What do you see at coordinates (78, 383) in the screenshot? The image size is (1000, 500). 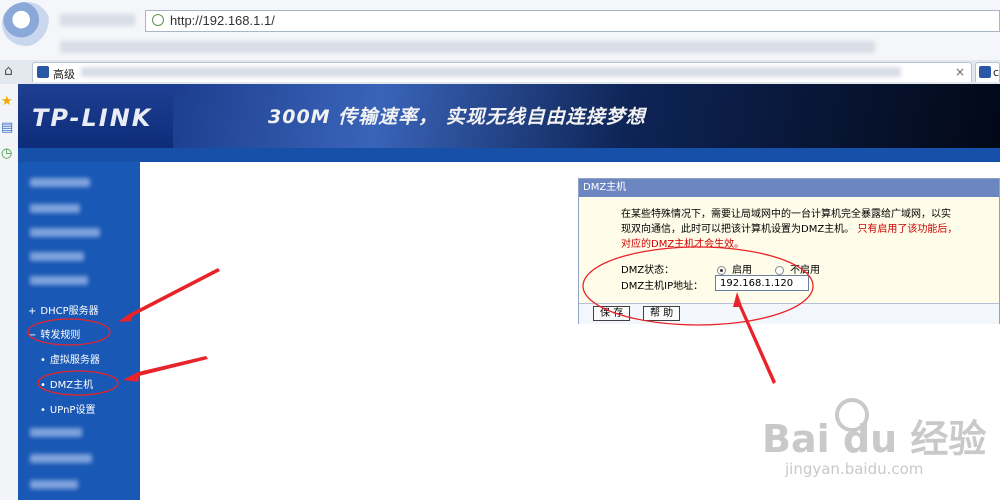 I see `annotation-ellipse-dmz-menu` at bounding box center [78, 383].